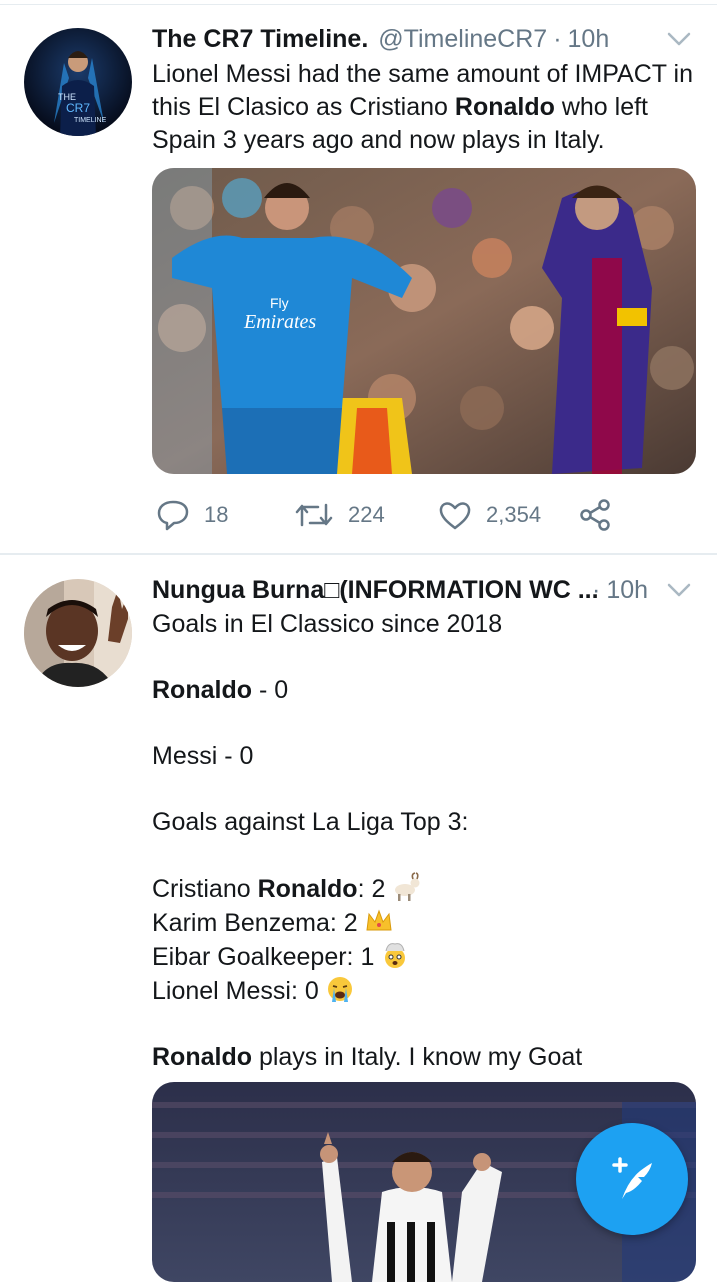 The height and width of the screenshot is (1282, 717). Describe the element at coordinates (270, 690) in the screenshot. I see `text-part: - 0` at that location.